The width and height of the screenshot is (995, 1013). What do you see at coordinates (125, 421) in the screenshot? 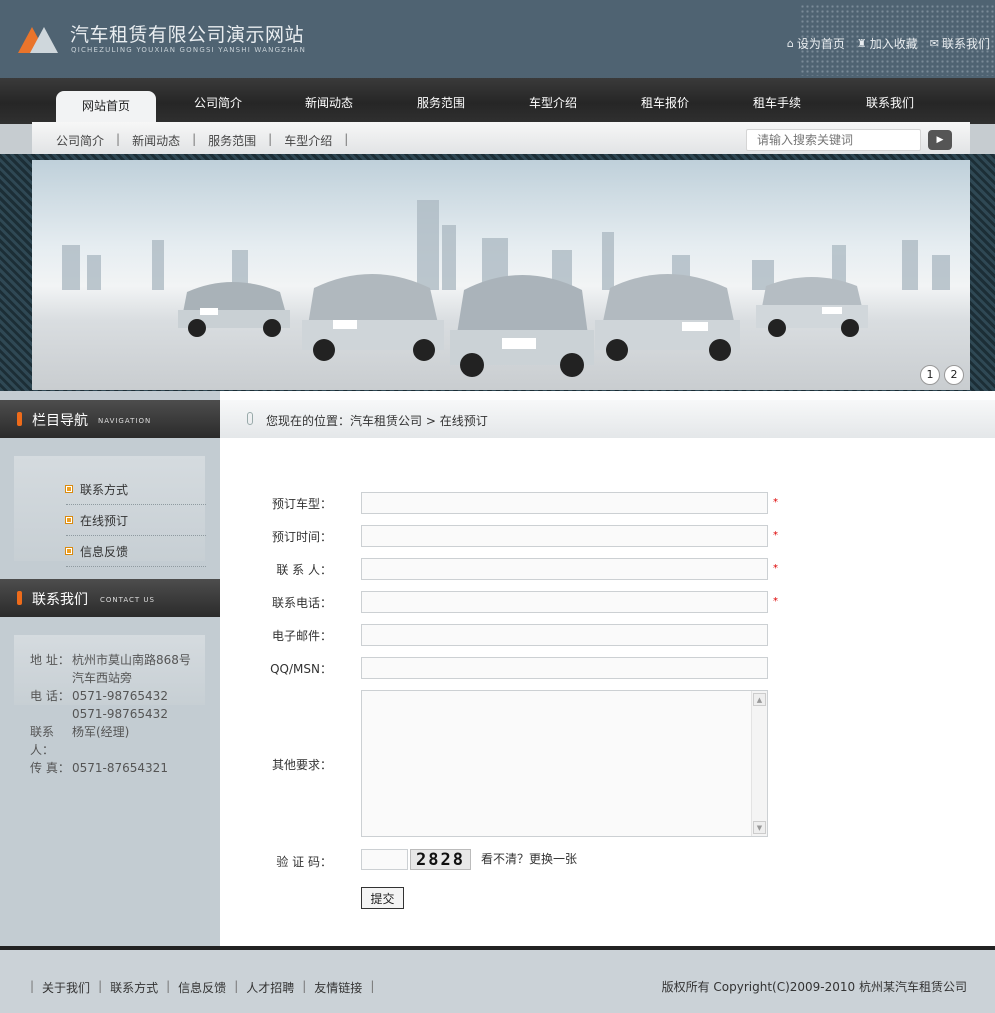
I see `nav-section-subtitle: NAVIGATION` at bounding box center [125, 421].